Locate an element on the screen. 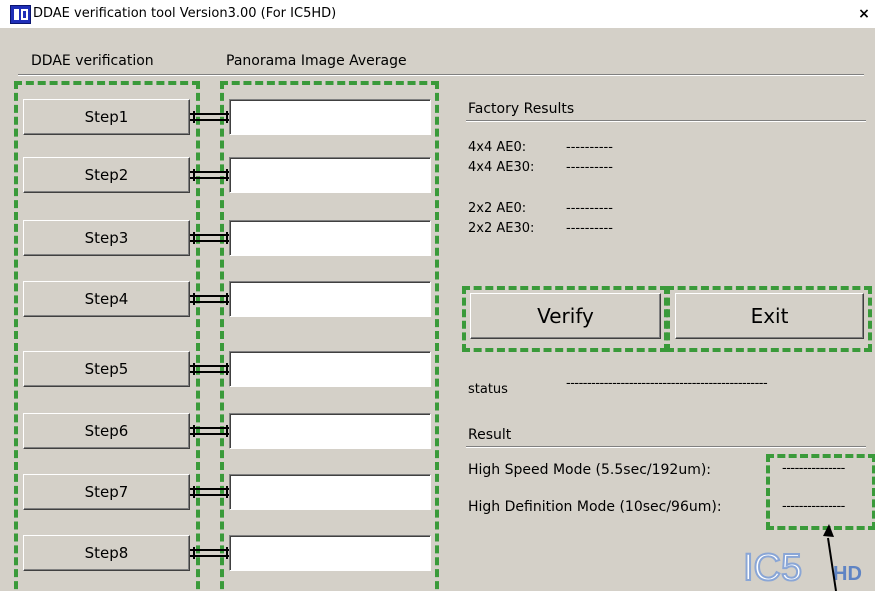 This screenshot has height=591, width=875. step3-average-field is located at coordinates (330, 238).